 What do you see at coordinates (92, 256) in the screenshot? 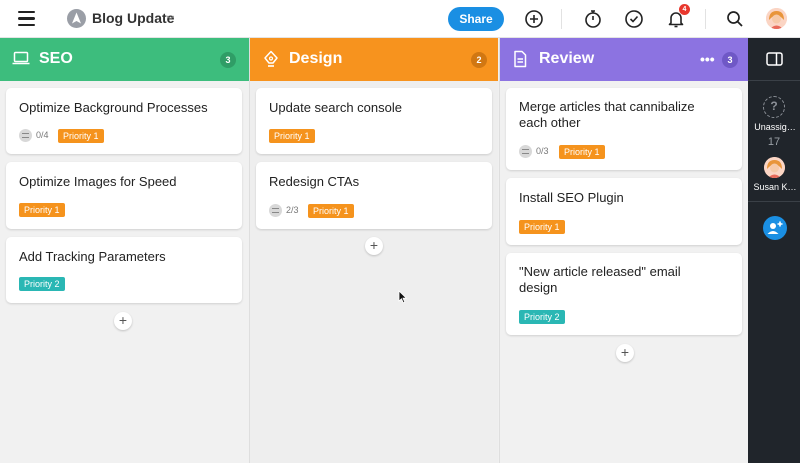
I see `card-title: Add Tracking Parameters` at bounding box center [92, 256].